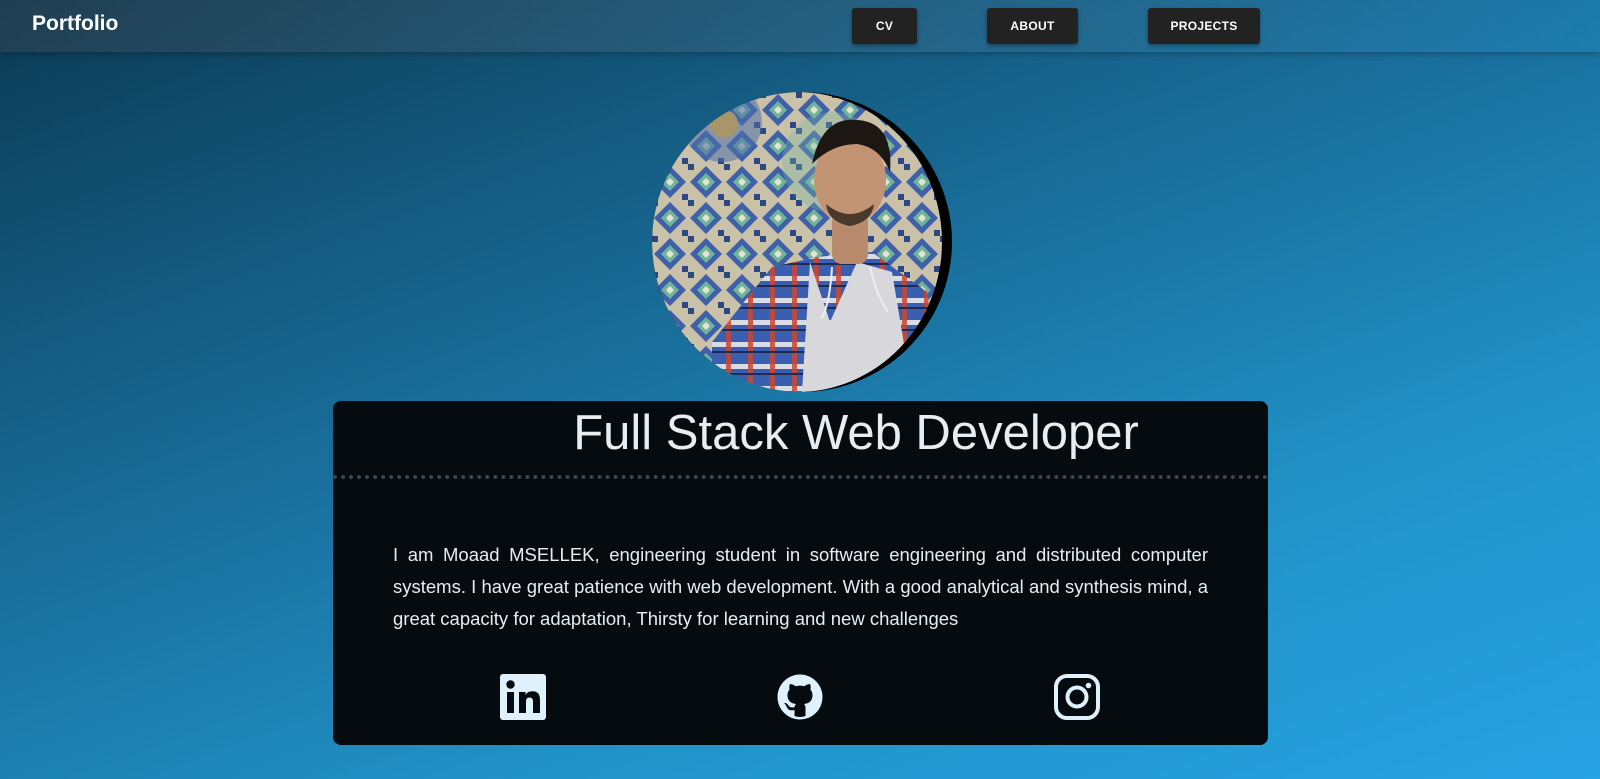 The width and height of the screenshot is (1600, 779). What do you see at coordinates (800, 477) in the screenshot?
I see `dotted-divider` at bounding box center [800, 477].